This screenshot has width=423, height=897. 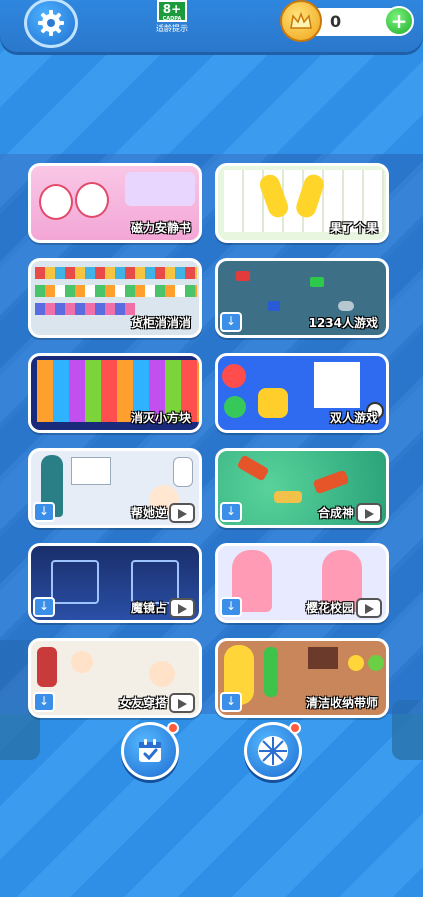 I want to click on wheel-notification-dot, so click(x=295, y=728).